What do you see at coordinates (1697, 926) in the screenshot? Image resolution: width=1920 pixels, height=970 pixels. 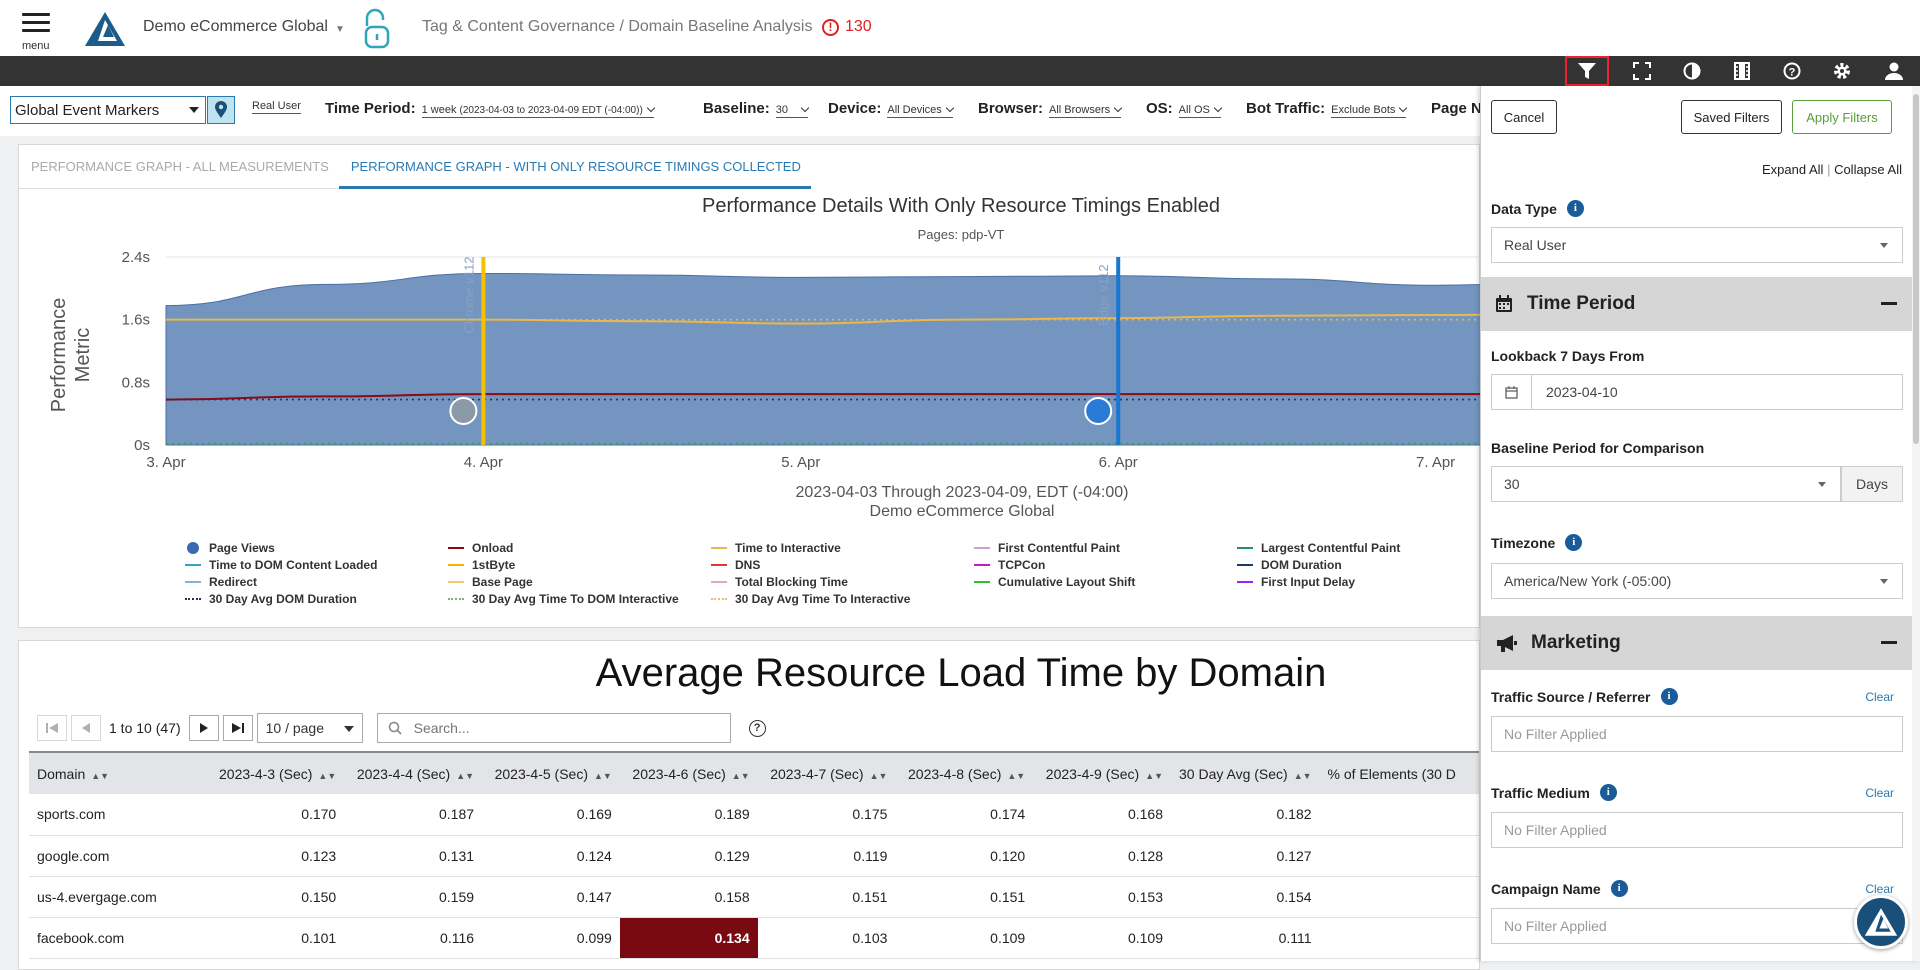 I see `campaign-name-input: No Filter Applied` at bounding box center [1697, 926].